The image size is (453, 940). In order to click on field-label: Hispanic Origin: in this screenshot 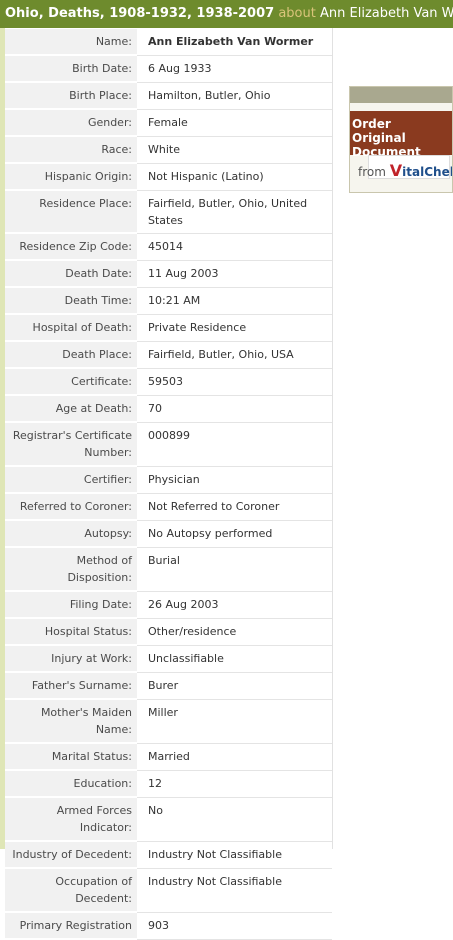, I will do `click(71, 177)`.